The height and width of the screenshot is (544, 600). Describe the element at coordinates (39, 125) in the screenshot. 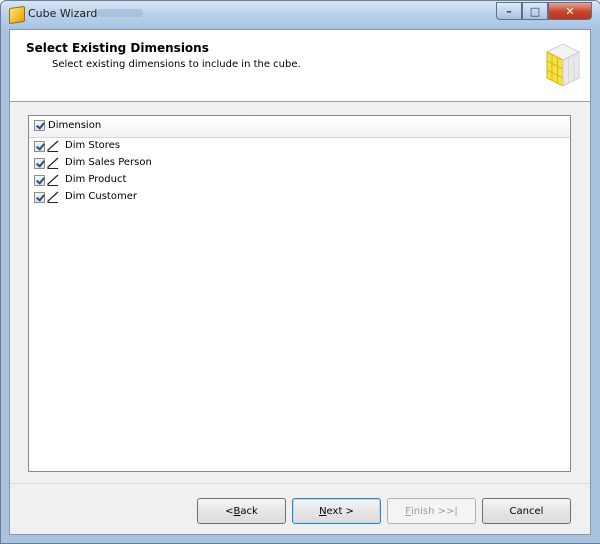

I see `select-all-checkbox` at that location.